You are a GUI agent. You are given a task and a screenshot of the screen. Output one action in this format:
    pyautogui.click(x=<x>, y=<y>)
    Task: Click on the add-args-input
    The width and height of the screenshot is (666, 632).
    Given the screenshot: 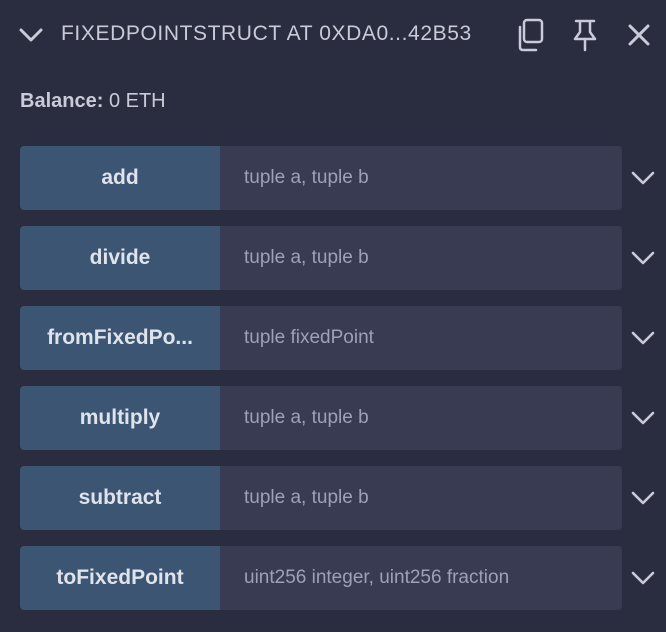 What is the action you would take?
    pyautogui.click(x=421, y=178)
    